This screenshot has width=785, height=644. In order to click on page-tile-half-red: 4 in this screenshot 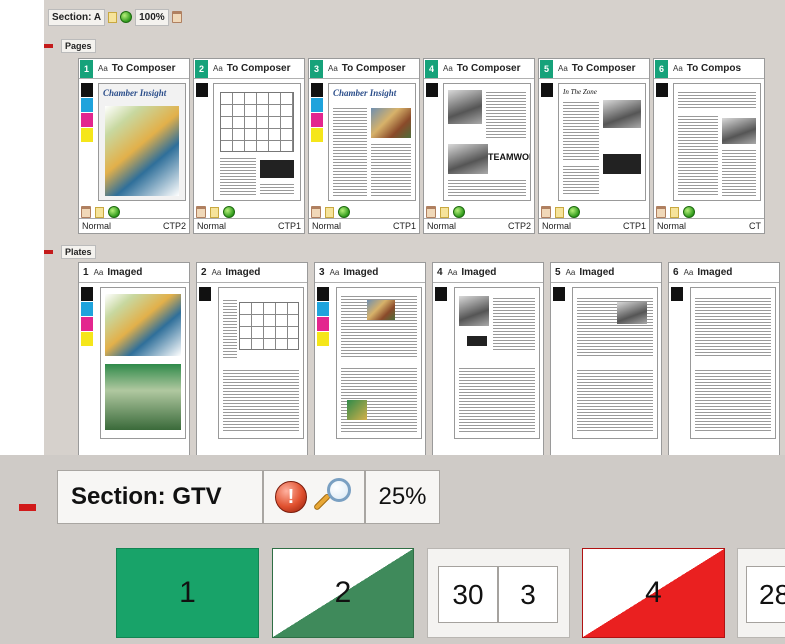, I will do `click(653, 593)`.